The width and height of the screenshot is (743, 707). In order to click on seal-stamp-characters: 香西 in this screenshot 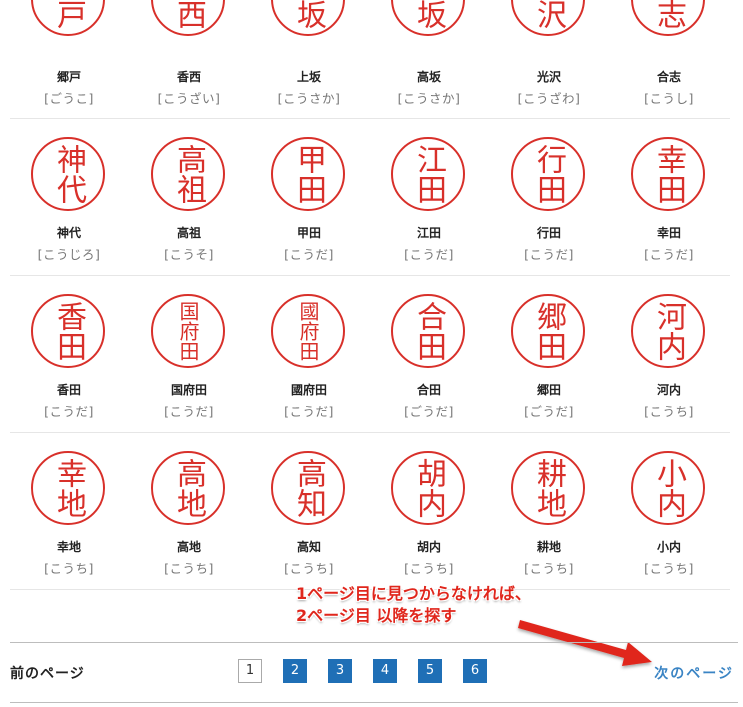, I will do `click(188, 14)`.